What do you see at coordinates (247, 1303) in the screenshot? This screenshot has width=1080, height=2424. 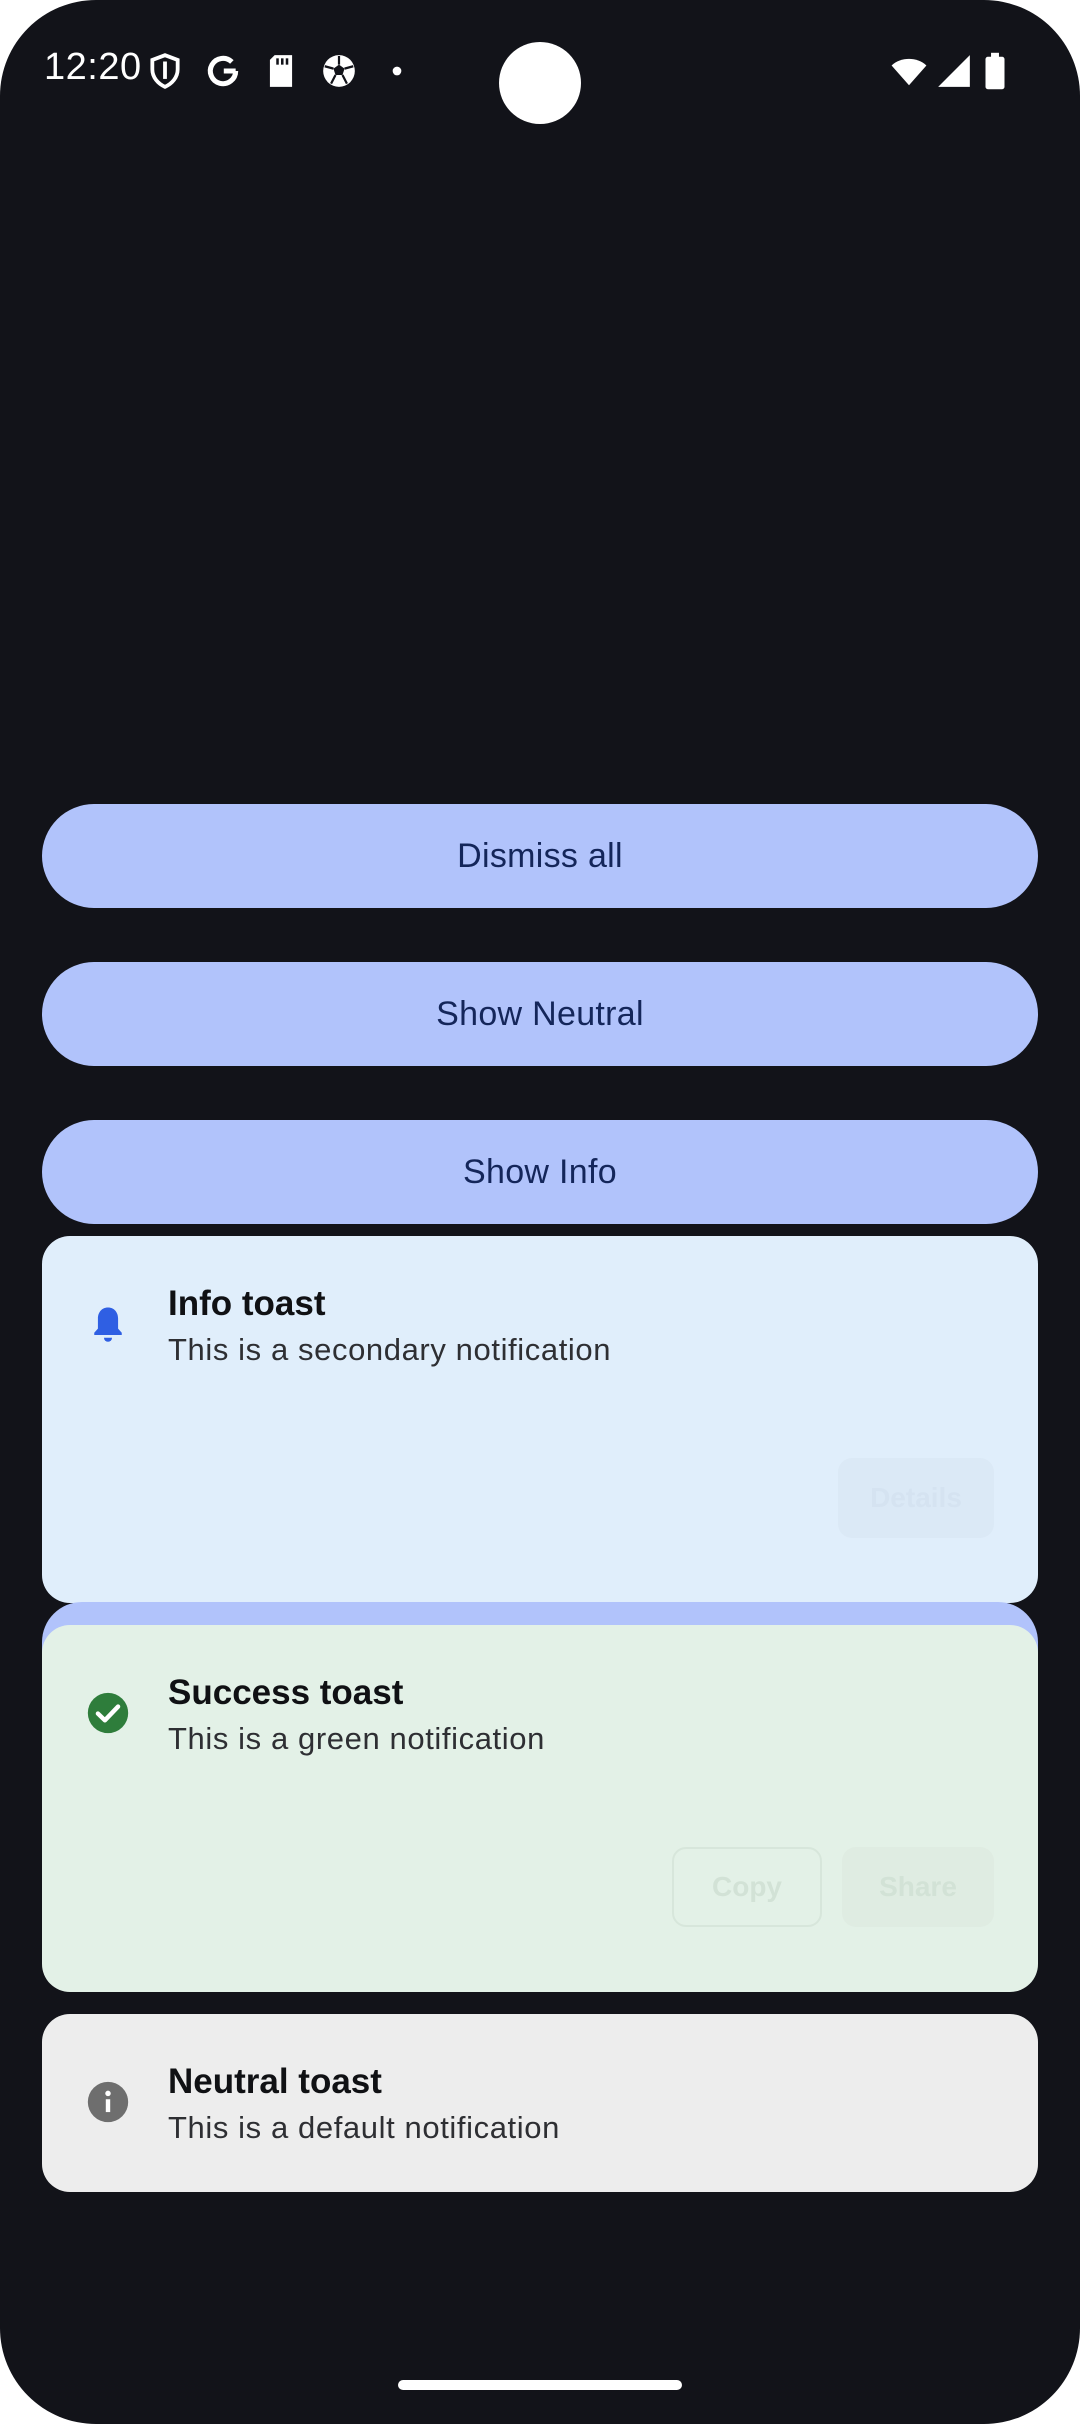 I see `info-toast-title: Info toast` at bounding box center [247, 1303].